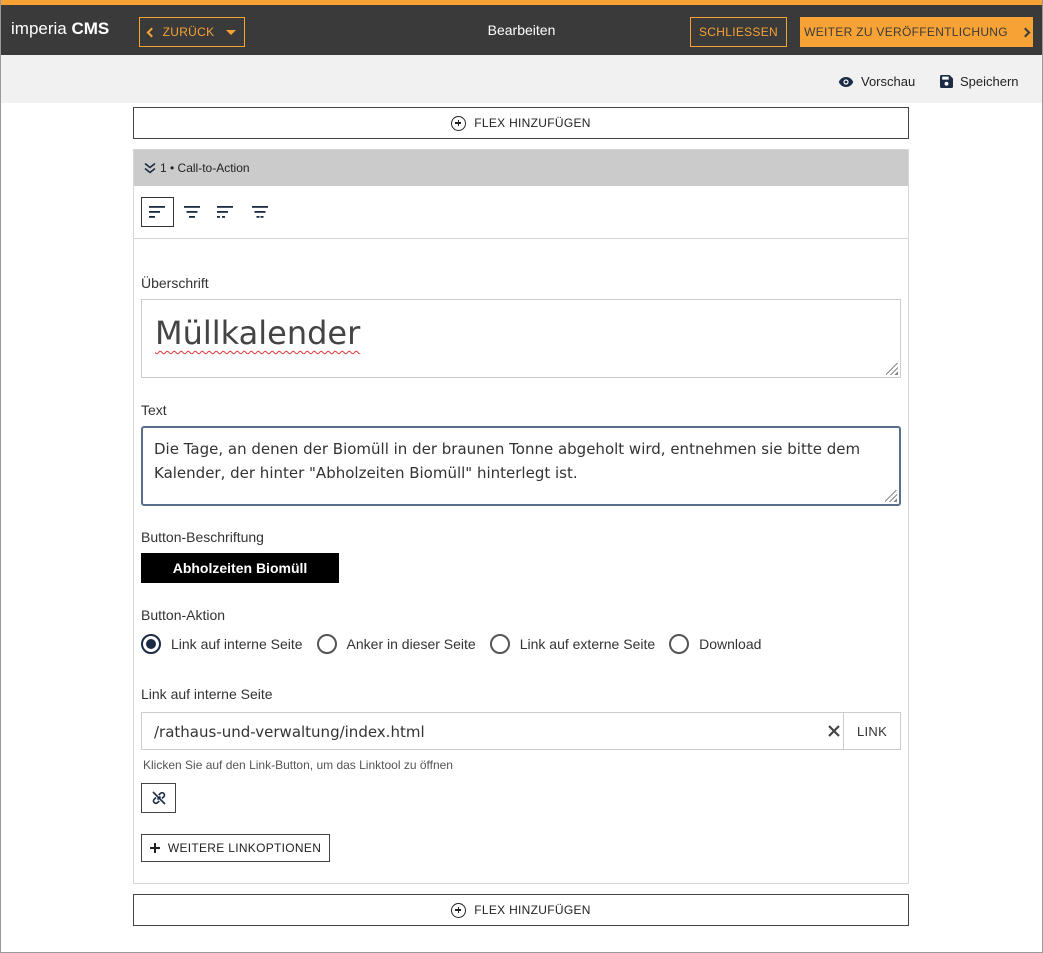 The width and height of the screenshot is (1043, 953). What do you see at coordinates (258, 333) in the screenshot?
I see `heading-value: Müllkalender` at bounding box center [258, 333].